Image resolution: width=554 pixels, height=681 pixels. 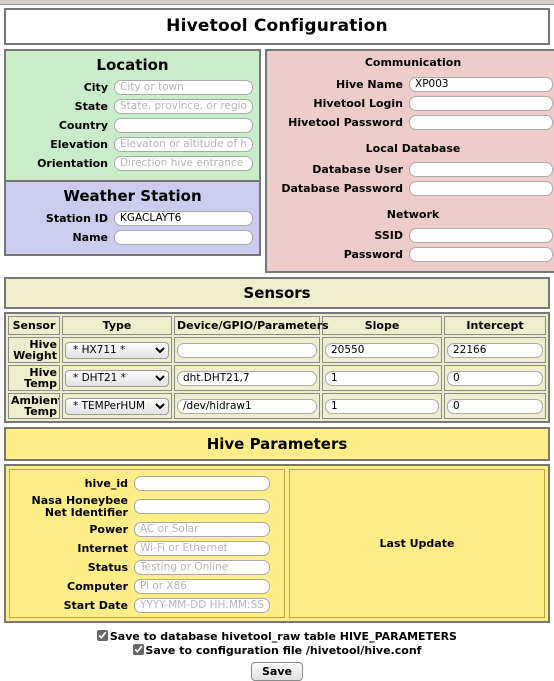 I want to click on table-row: Hive Weight * HX711 *, so click(x=277, y=350).